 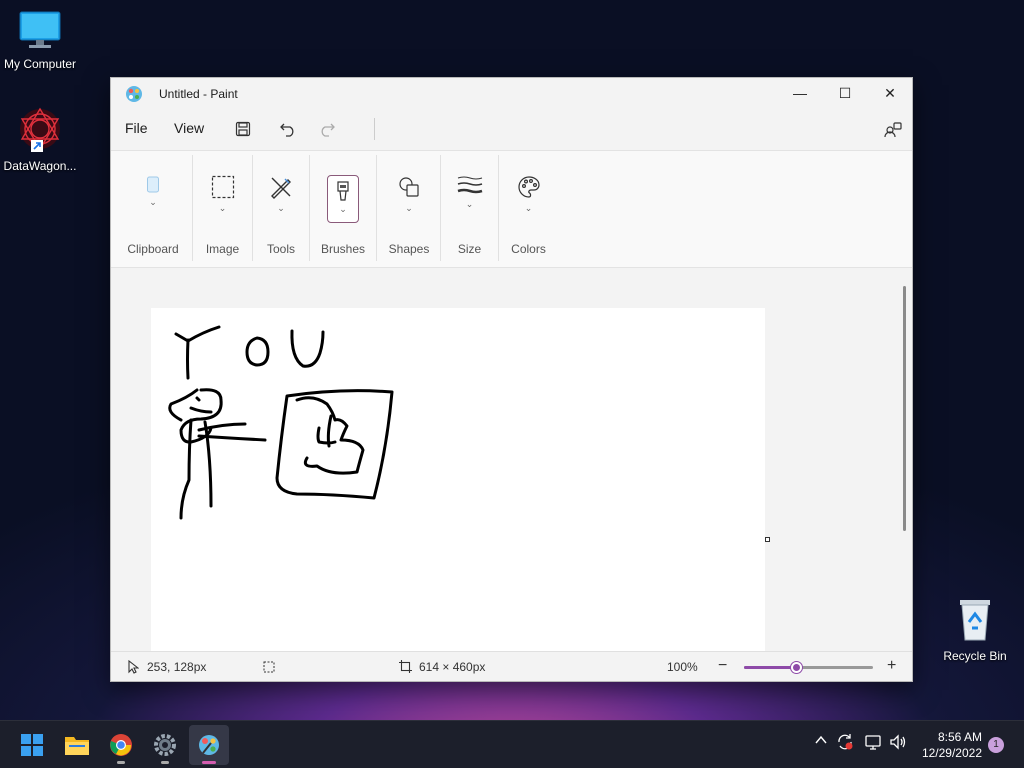 I want to click on sketch-drawing, so click(x=281, y=422).